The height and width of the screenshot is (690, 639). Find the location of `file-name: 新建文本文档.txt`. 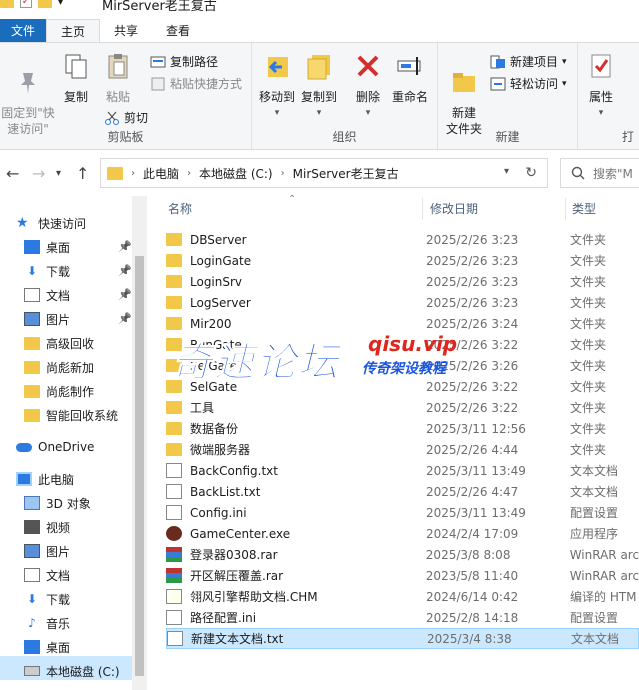

file-name: 新建文本文档.txt is located at coordinates (237, 639).